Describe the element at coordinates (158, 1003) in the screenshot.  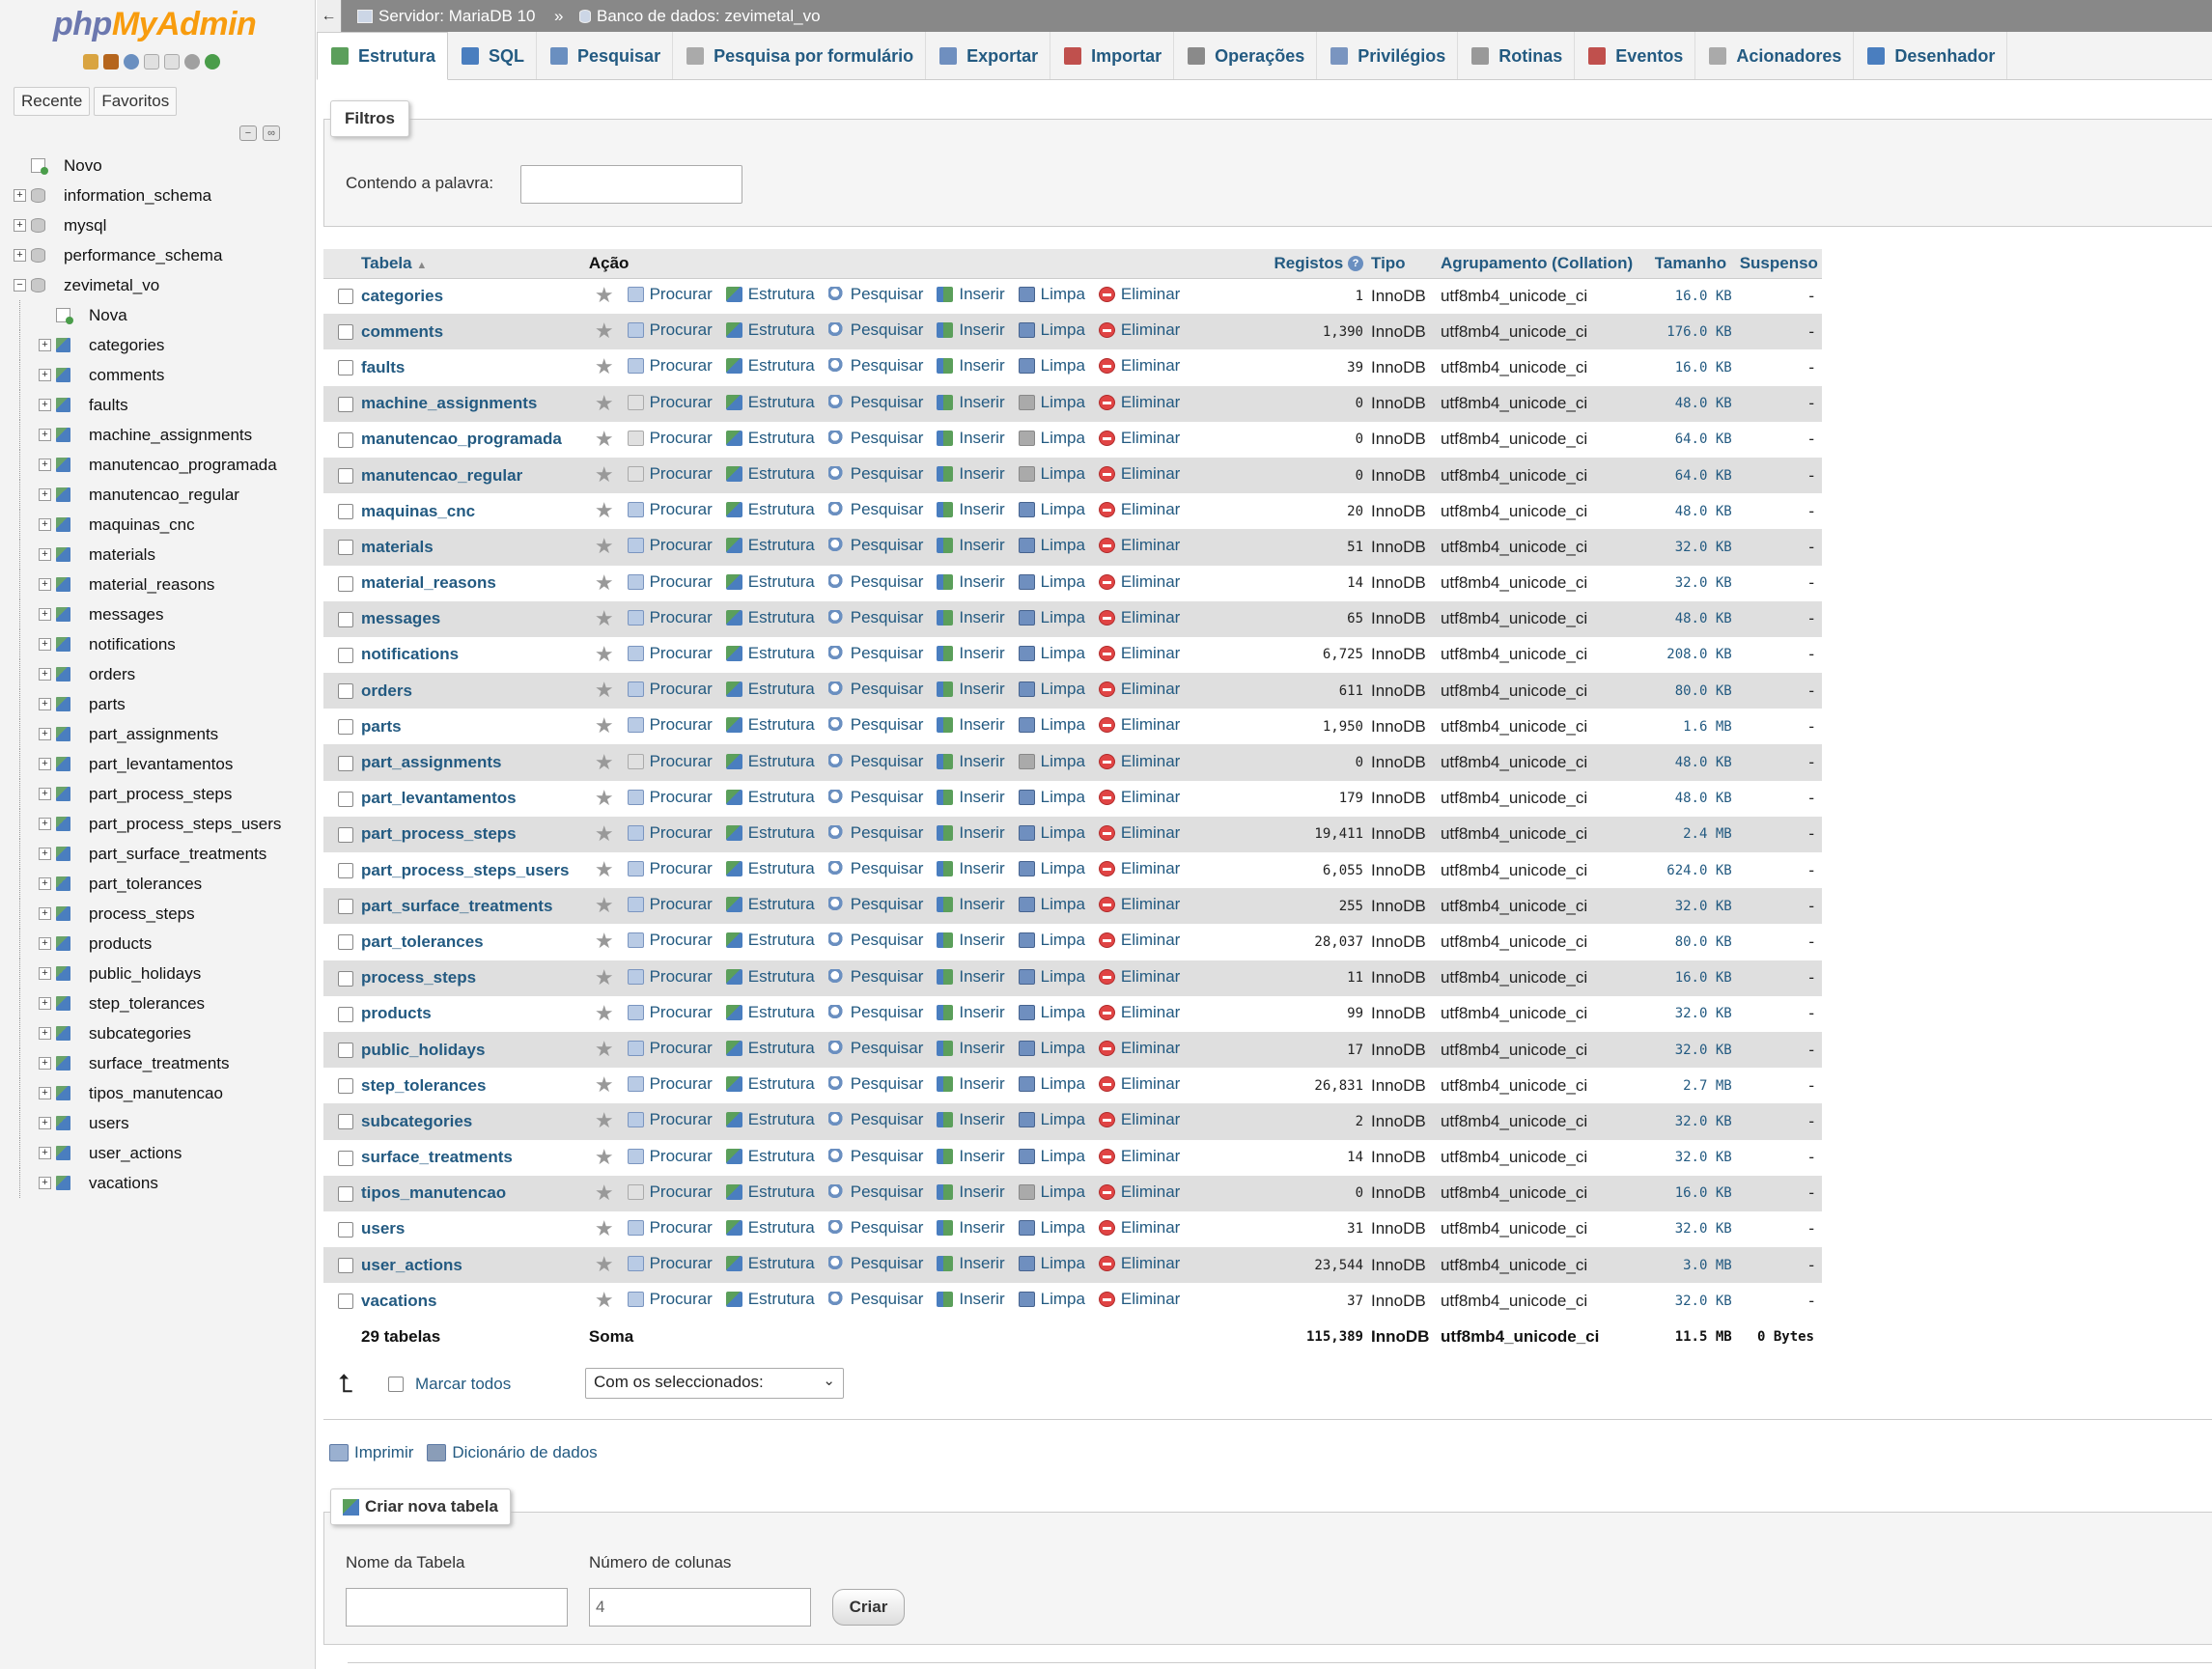
I see `tree-item: + step_tolerances` at that location.